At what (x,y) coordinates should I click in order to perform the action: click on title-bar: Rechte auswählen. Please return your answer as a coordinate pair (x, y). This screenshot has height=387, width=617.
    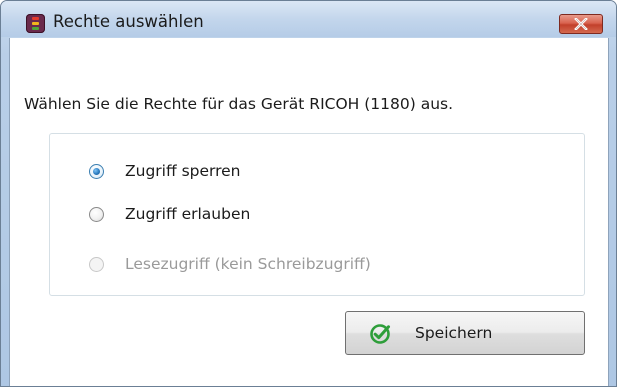
    Looking at the image, I should click on (308, 19).